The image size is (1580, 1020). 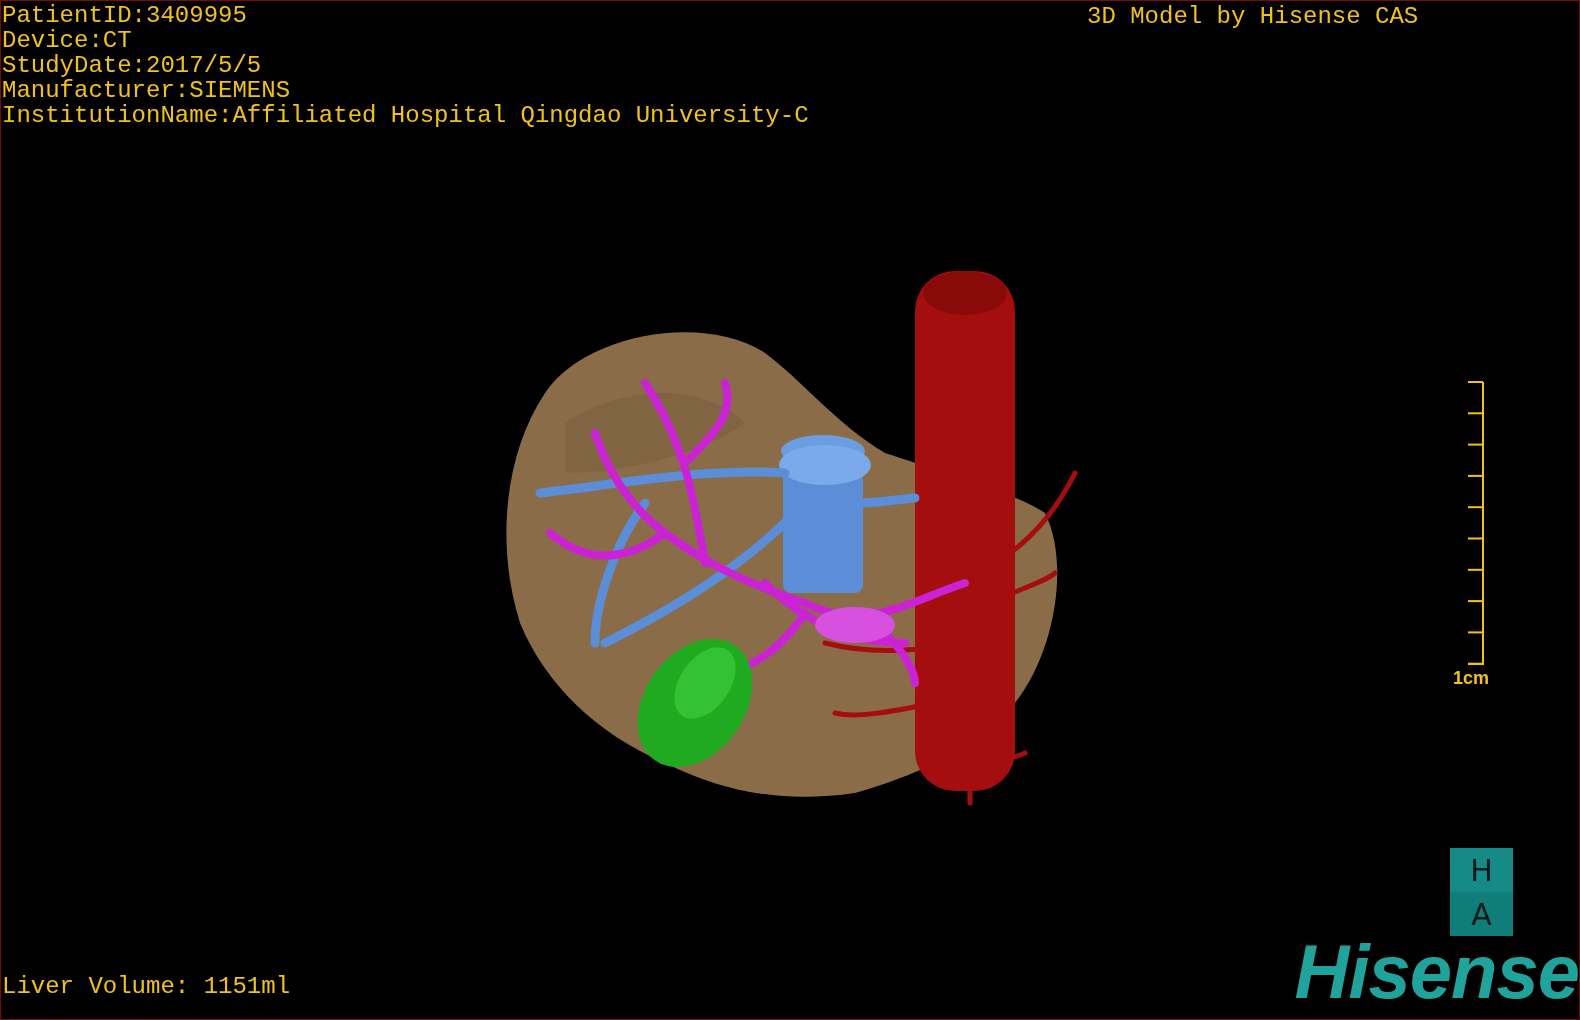 I want to click on patient-info-line: StudyDate:2017/5/5, so click(x=132, y=65).